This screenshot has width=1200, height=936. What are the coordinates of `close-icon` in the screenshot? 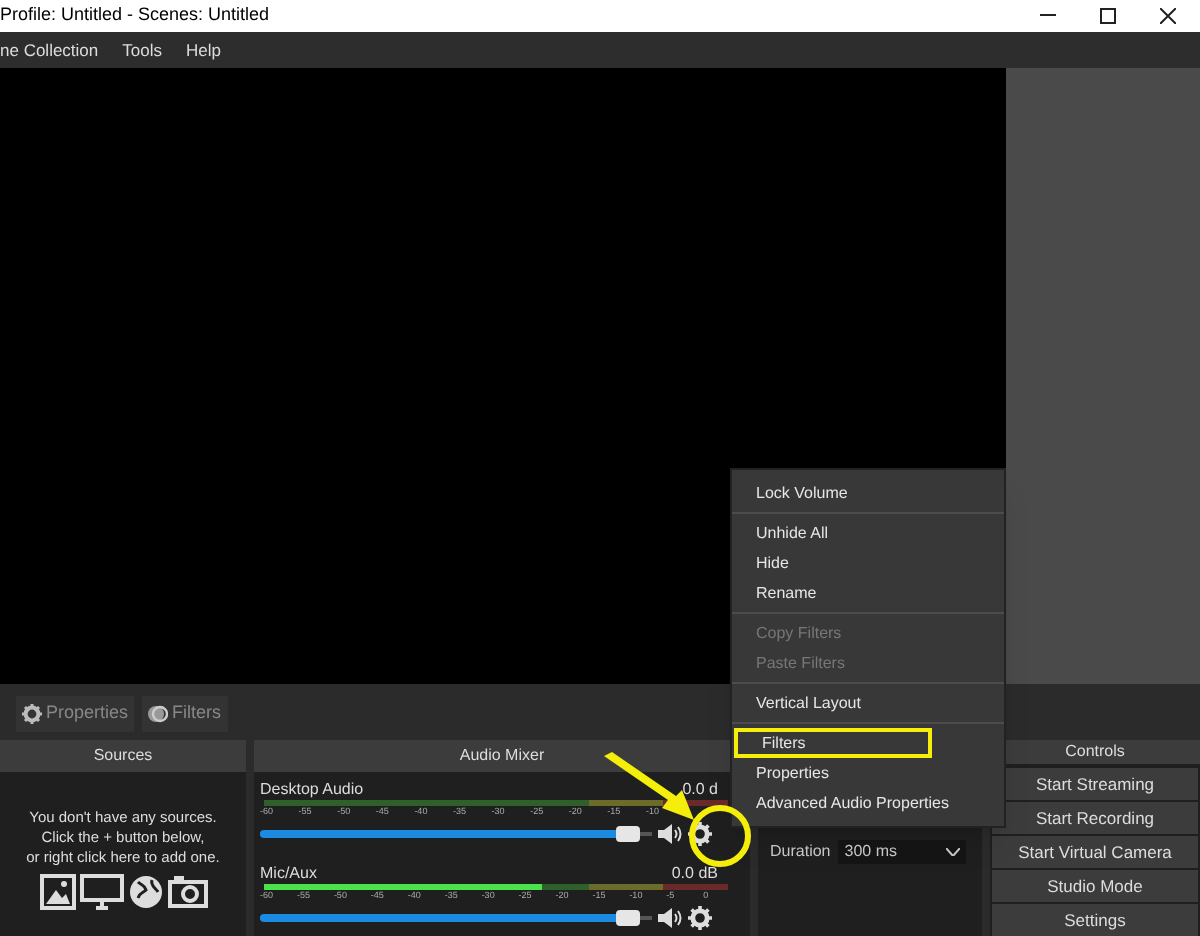 It's located at (1168, 16).